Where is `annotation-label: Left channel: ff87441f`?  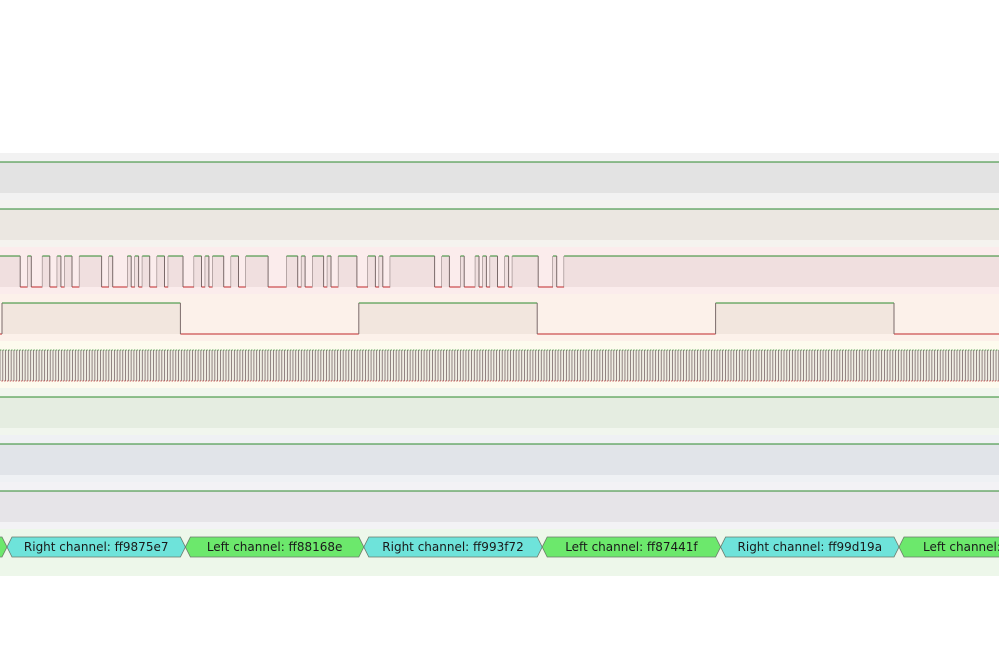
annotation-label: Left channel: ff87441f is located at coordinates (631, 547).